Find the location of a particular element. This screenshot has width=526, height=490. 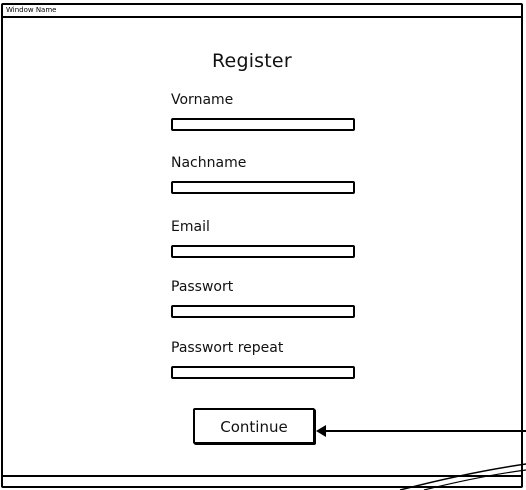

passwort-repeat-label: Passwort repeat is located at coordinates (227, 348).